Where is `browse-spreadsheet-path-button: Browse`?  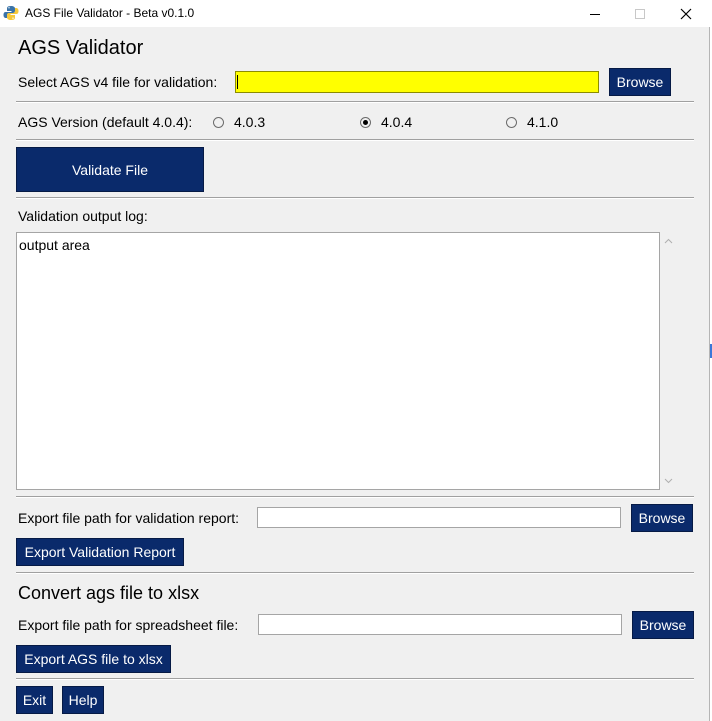
browse-spreadsheet-path-button: Browse is located at coordinates (663, 625).